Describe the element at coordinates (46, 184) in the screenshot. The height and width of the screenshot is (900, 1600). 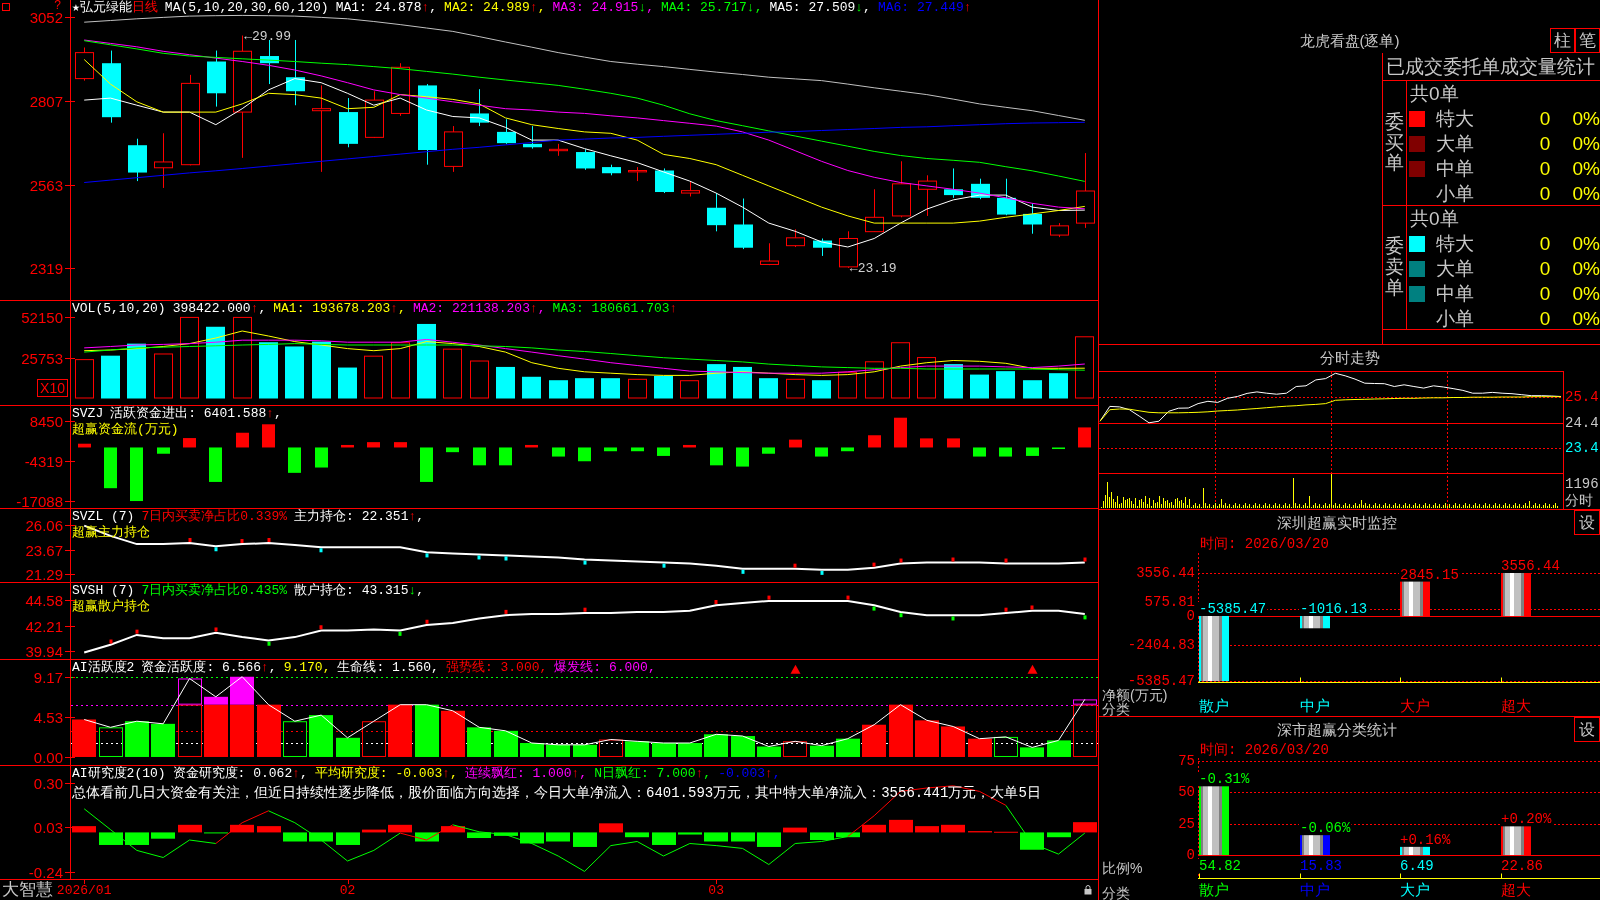
I see `axis-tick-label: 2563` at that location.